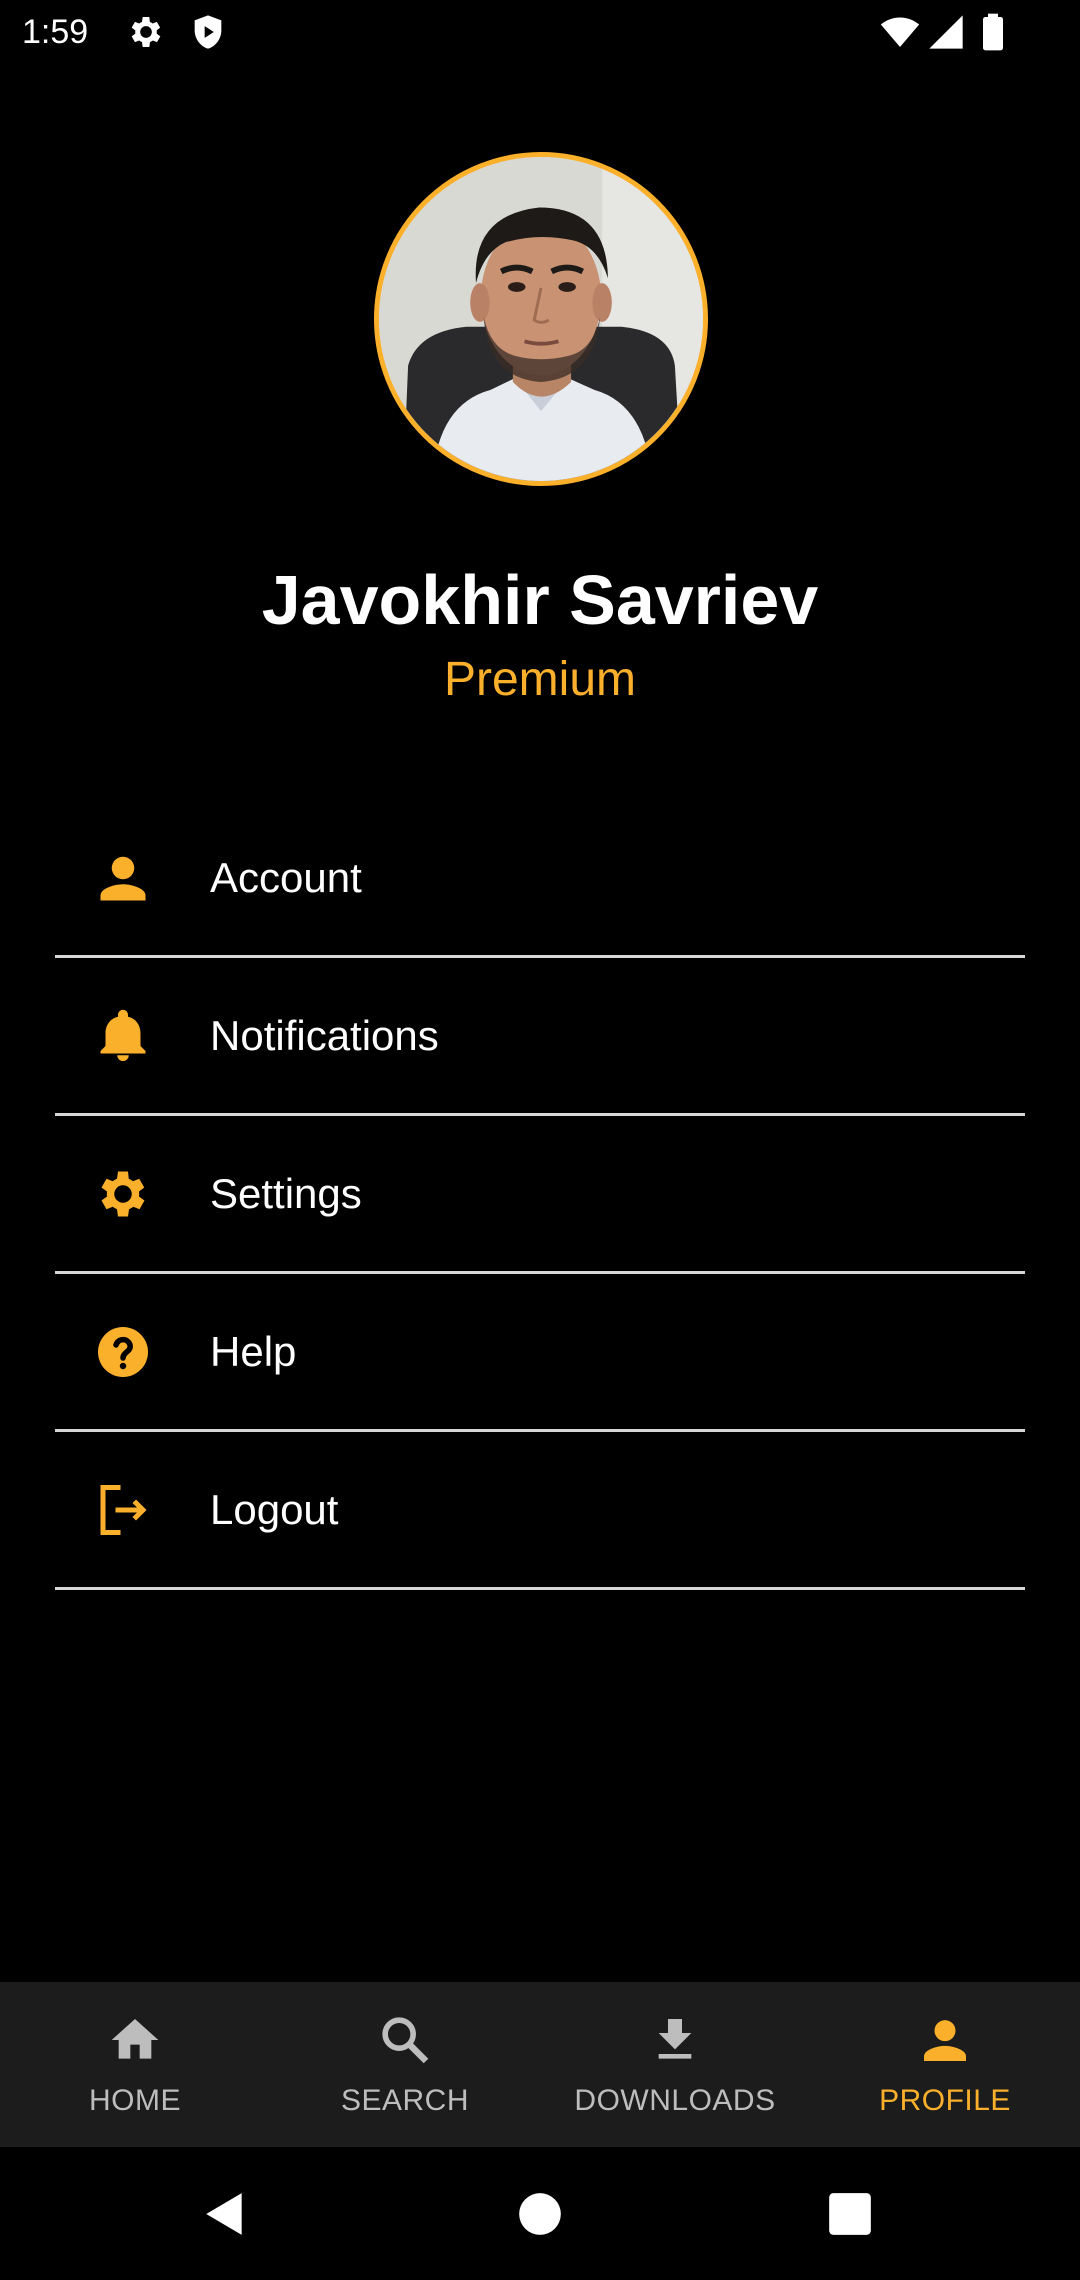  Describe the element at coordinates (945, 2040) in the screenshot. I see `profile-icon` at that location.